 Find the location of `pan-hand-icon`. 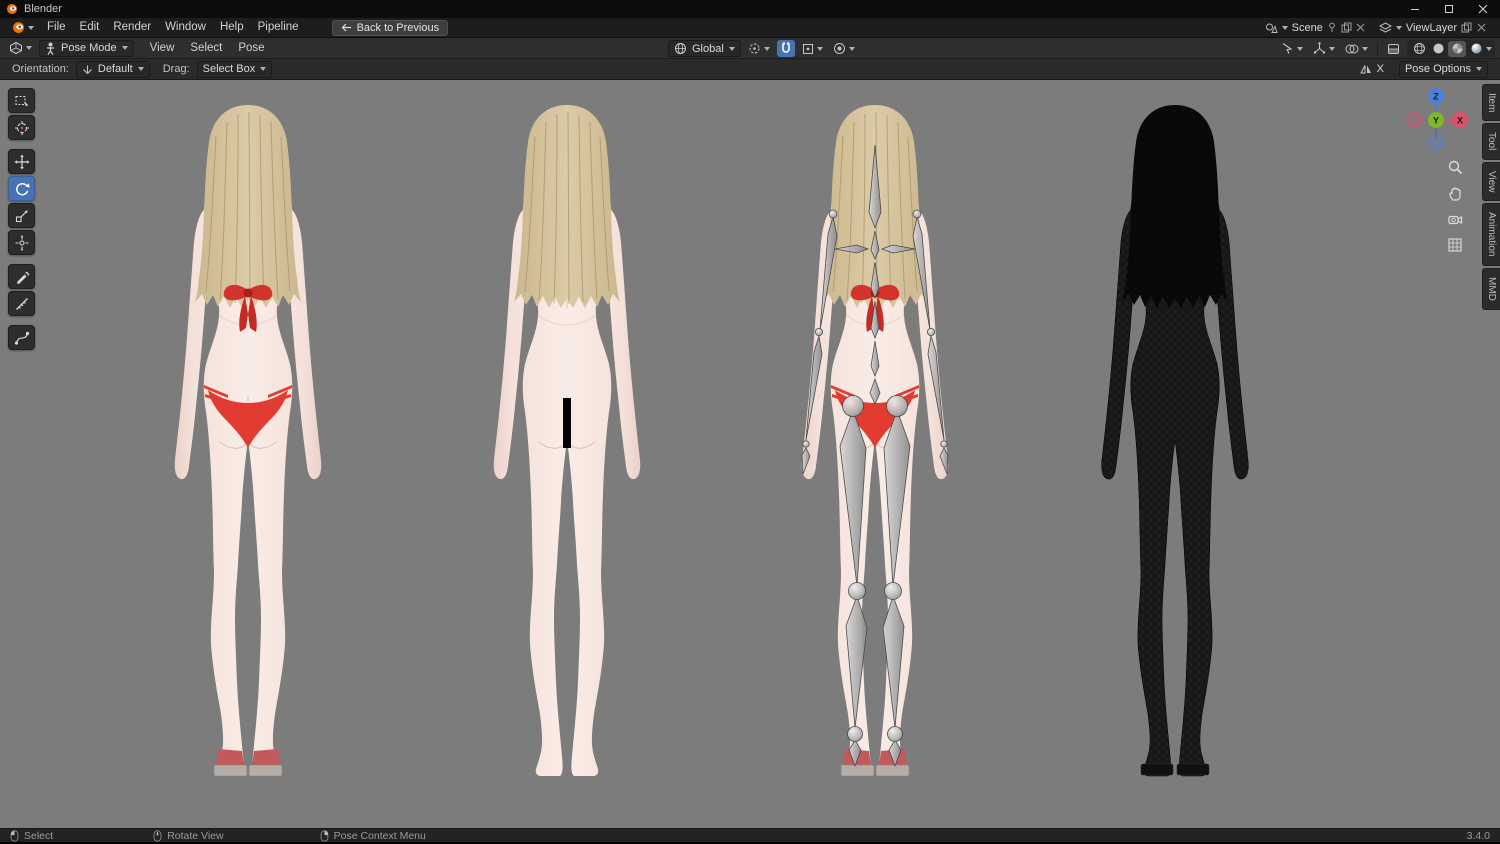

pan-hand-icon is located at coordinates (1455, 193).